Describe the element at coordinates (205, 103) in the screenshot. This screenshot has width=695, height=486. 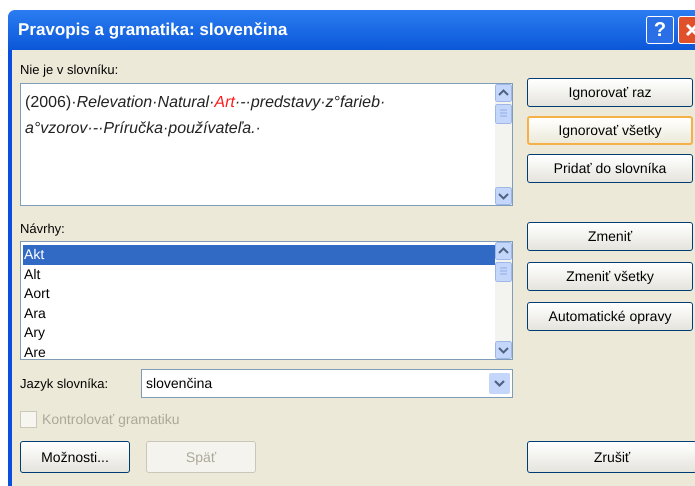
I see `sentence-line: (2006)·Relevation·Natural·Art·-·predstavy·z°farieb·` at that location.